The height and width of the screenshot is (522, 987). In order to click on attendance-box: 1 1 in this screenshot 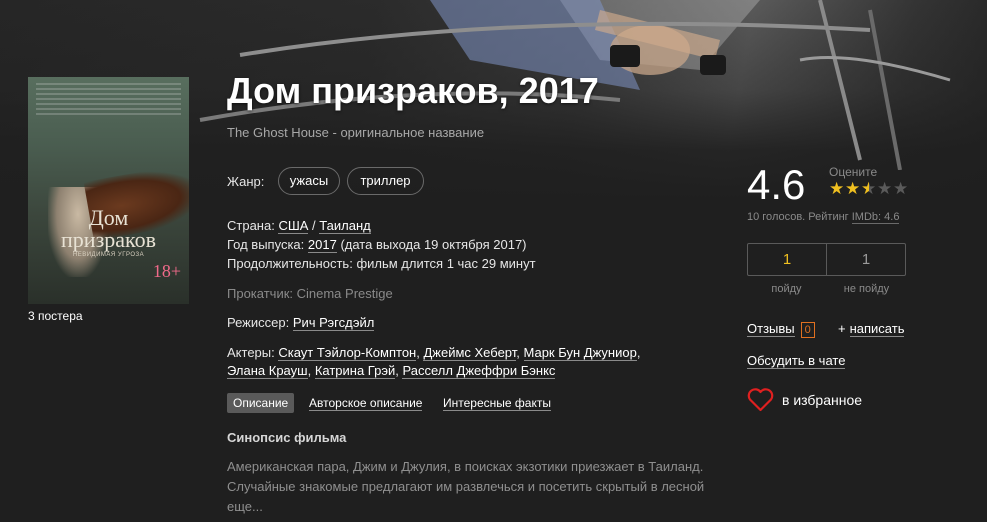, I will do `click(826, 259)`.